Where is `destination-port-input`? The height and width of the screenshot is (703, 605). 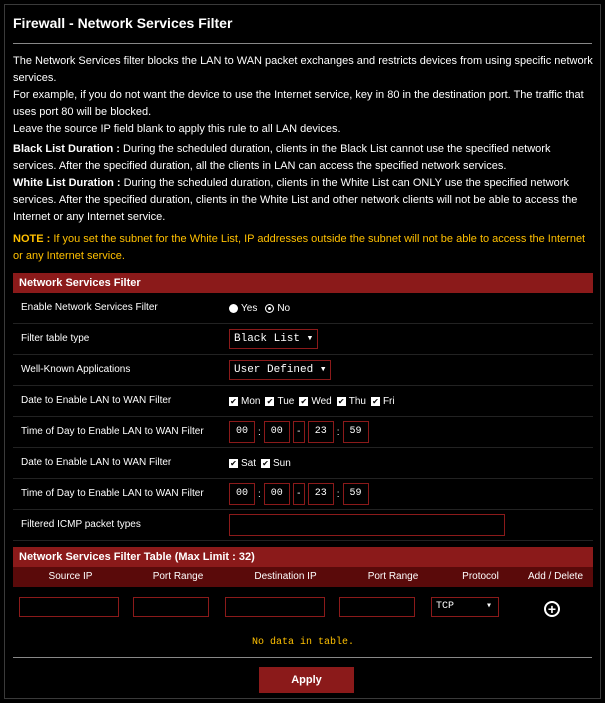
destination-port-input is located at coordinates (377, 607).